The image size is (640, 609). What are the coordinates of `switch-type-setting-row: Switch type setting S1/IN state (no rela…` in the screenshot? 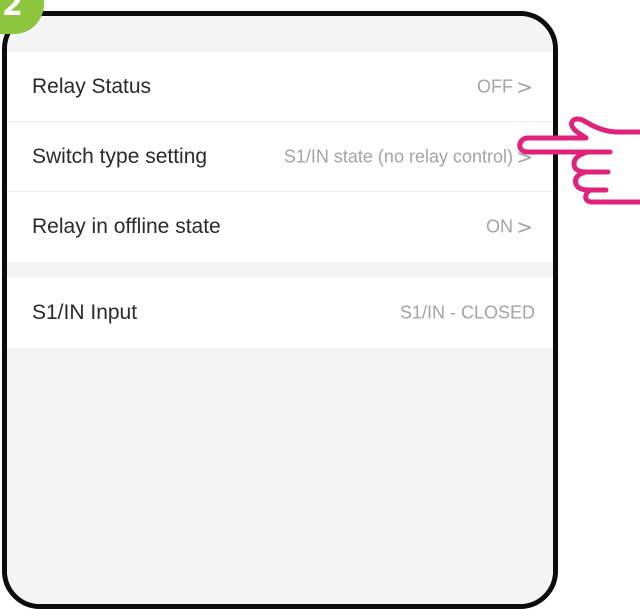 It's located at (280, 157).